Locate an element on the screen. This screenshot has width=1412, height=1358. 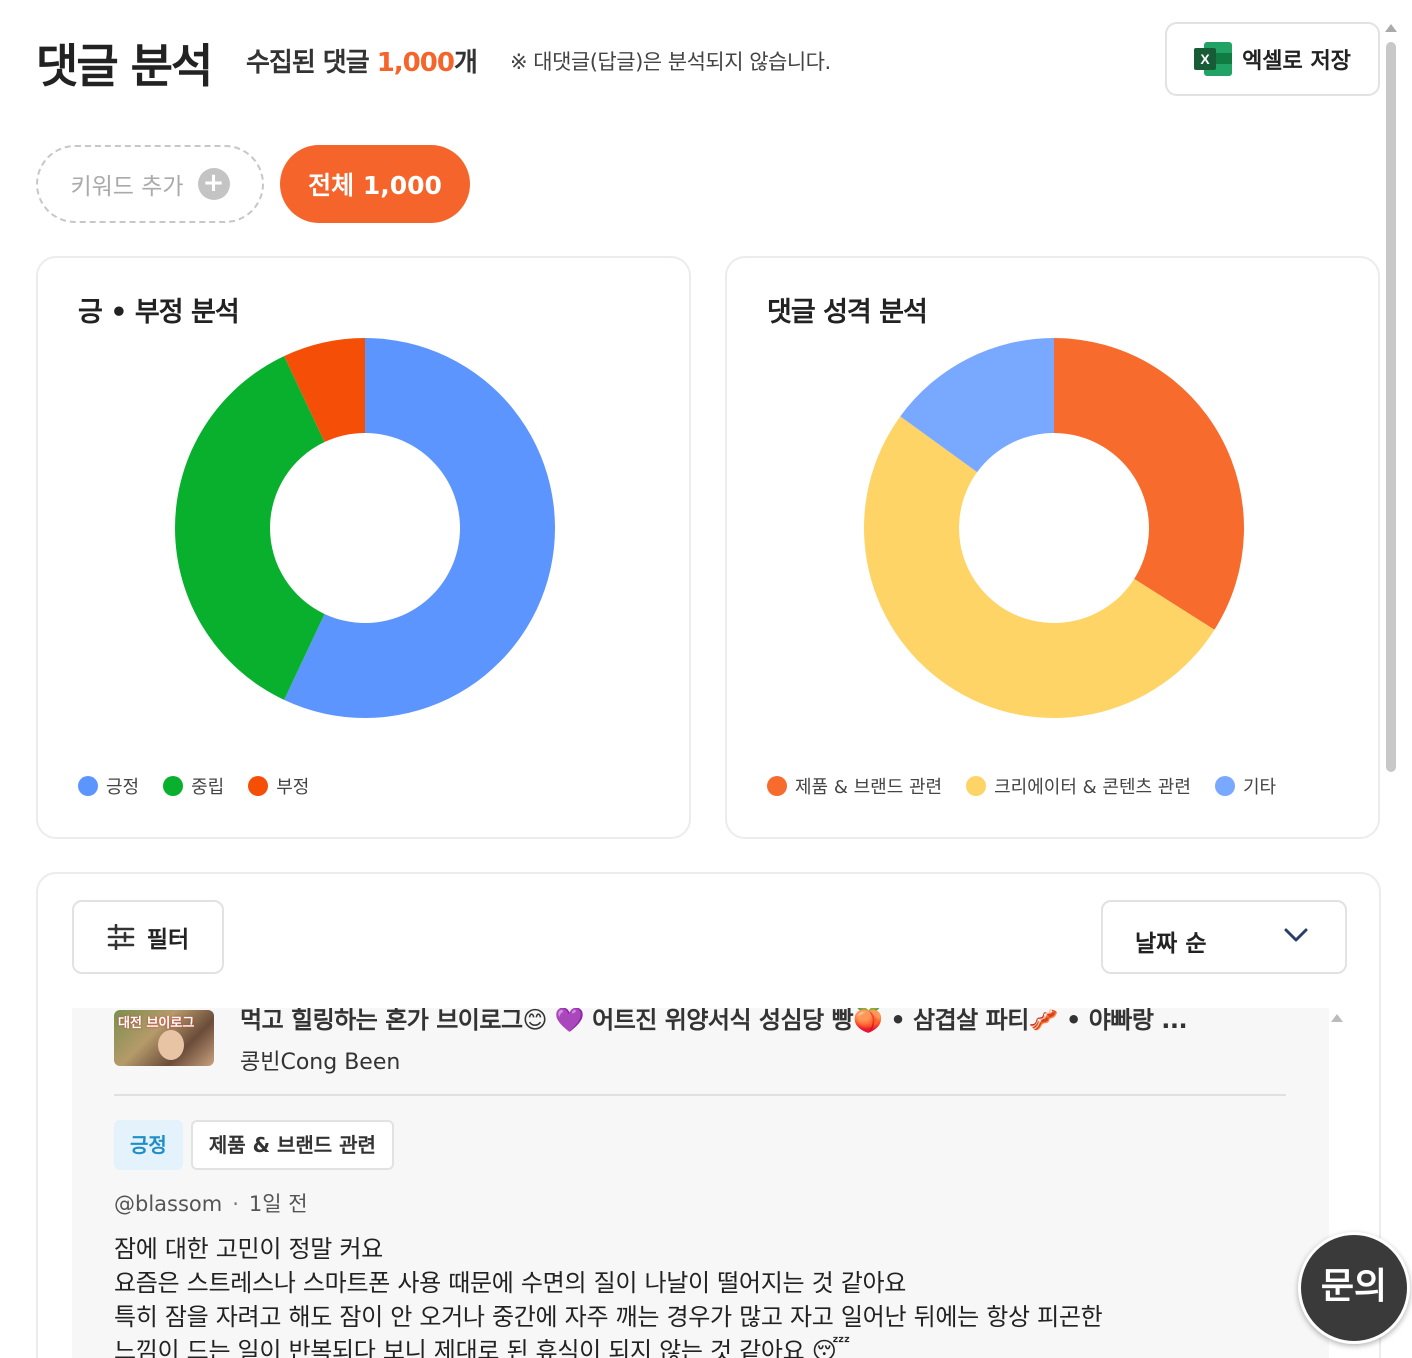
legend-item-neutral: 중립 is located at coordinates (193, 786).